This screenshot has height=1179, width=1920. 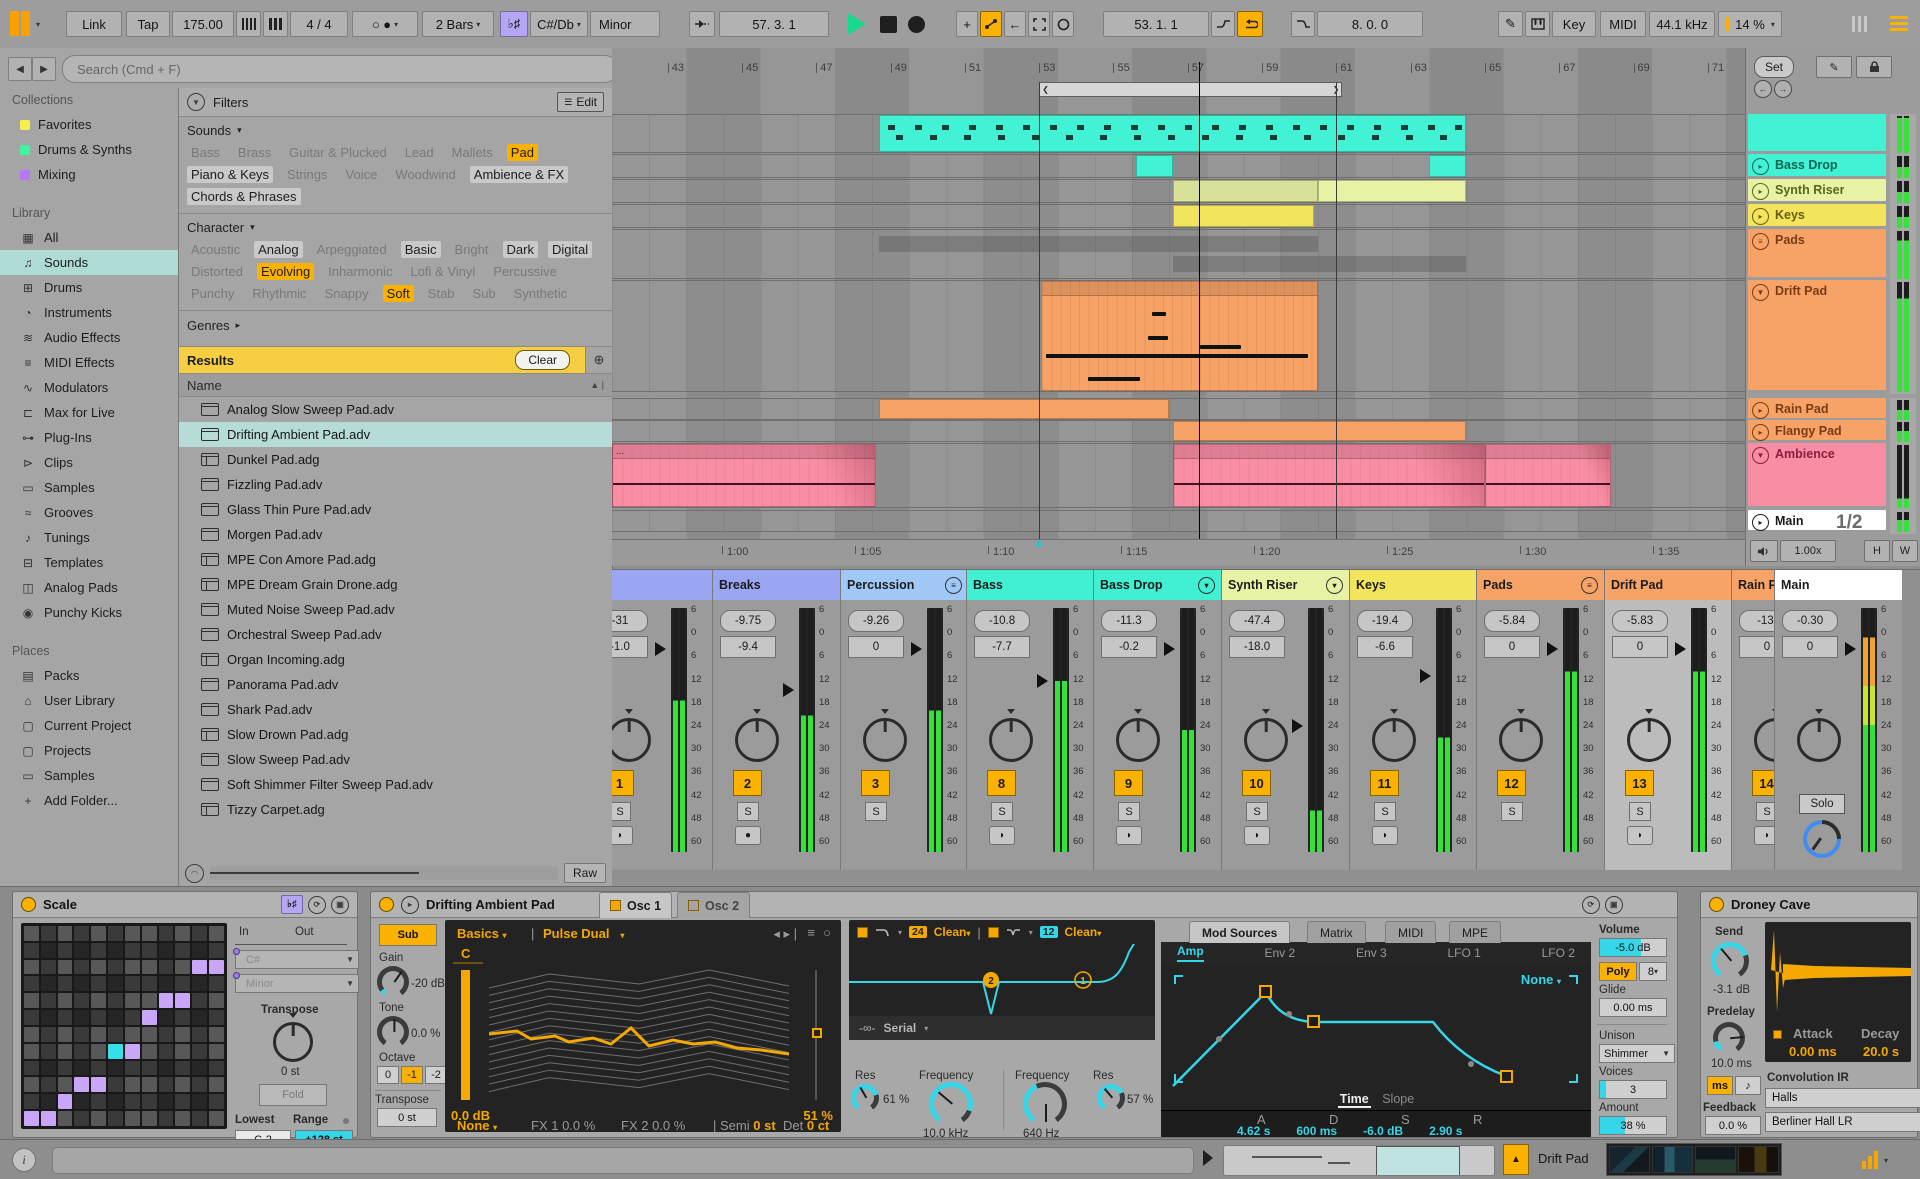 What do you see at coordinates (1730, 961) in the screenshot?
I see `send-knob` at bounding box center [1730, 961].